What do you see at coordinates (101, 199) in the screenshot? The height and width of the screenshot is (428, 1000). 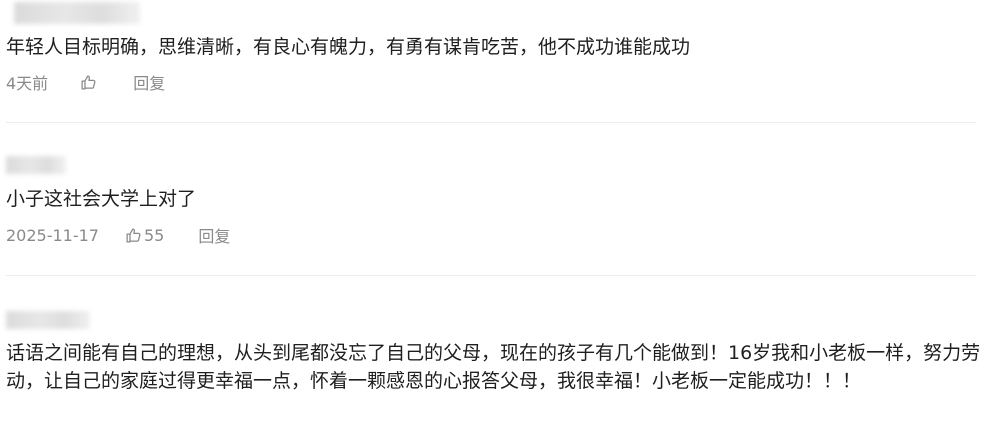 I see `comment-text: 小子这社会大学上对了` at bounding box center [101, 199].